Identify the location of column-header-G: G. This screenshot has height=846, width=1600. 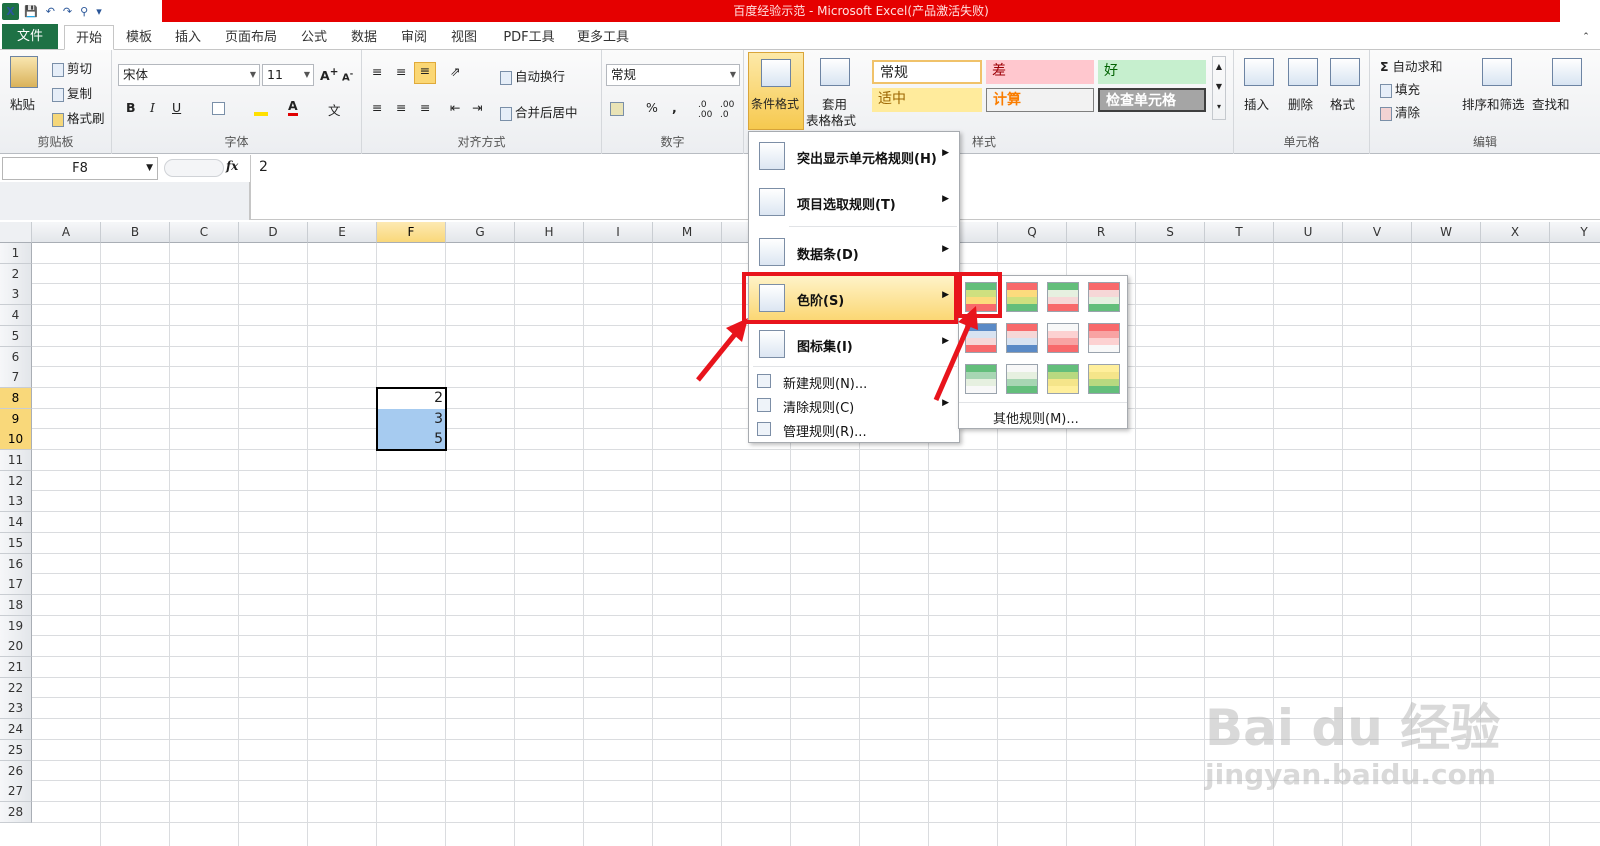
(480, 232).